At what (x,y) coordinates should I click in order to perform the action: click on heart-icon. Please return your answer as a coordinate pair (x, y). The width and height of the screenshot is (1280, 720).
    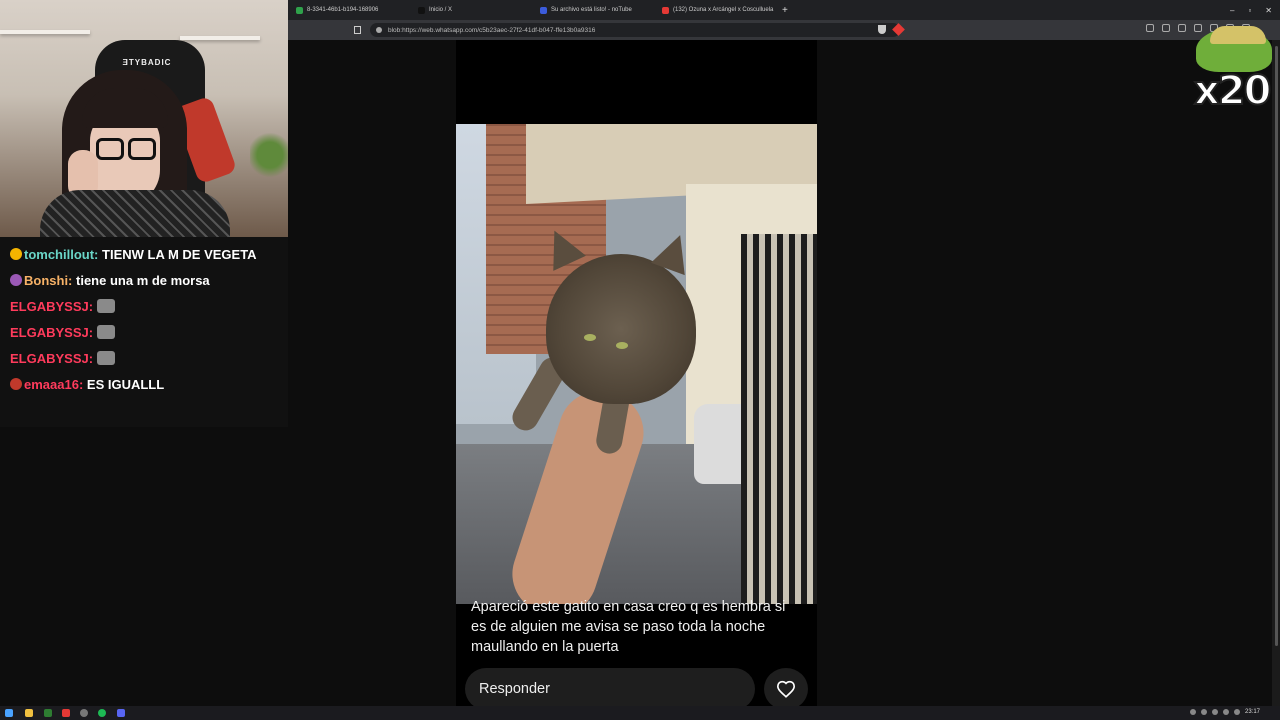
    Looking at the image, I should click on (786, 689).